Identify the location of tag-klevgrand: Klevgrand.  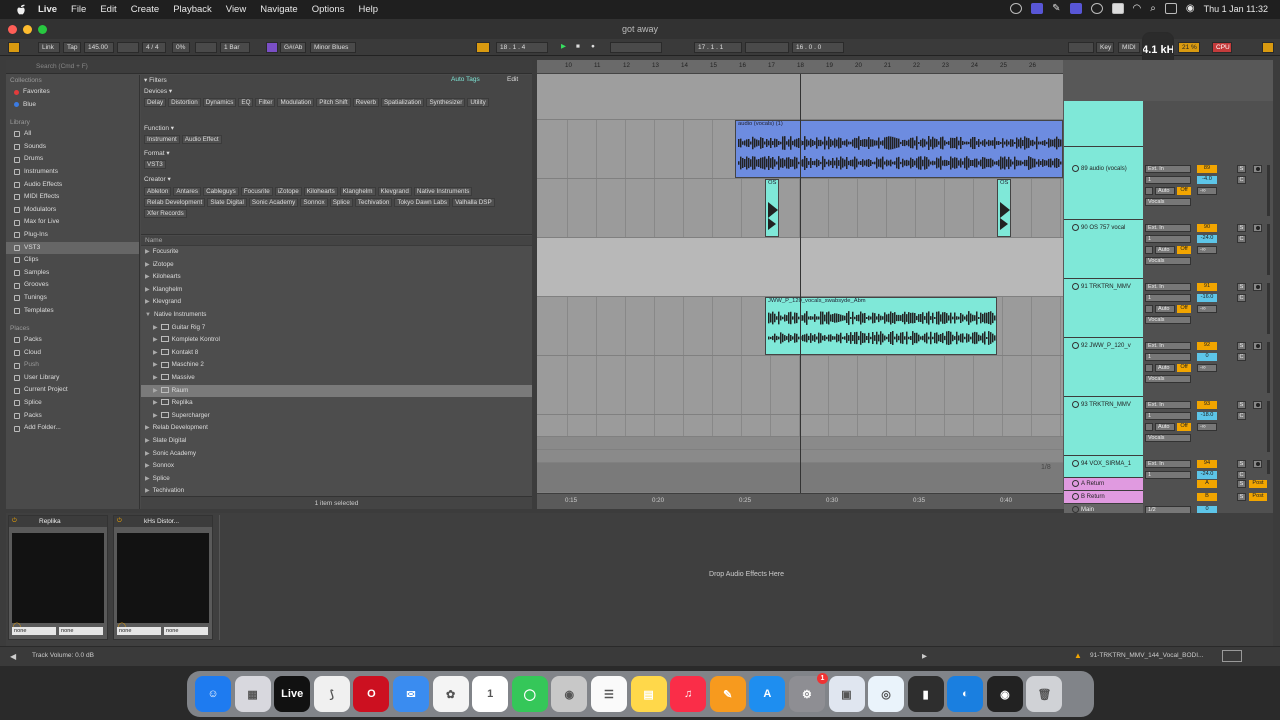
(394, 191).